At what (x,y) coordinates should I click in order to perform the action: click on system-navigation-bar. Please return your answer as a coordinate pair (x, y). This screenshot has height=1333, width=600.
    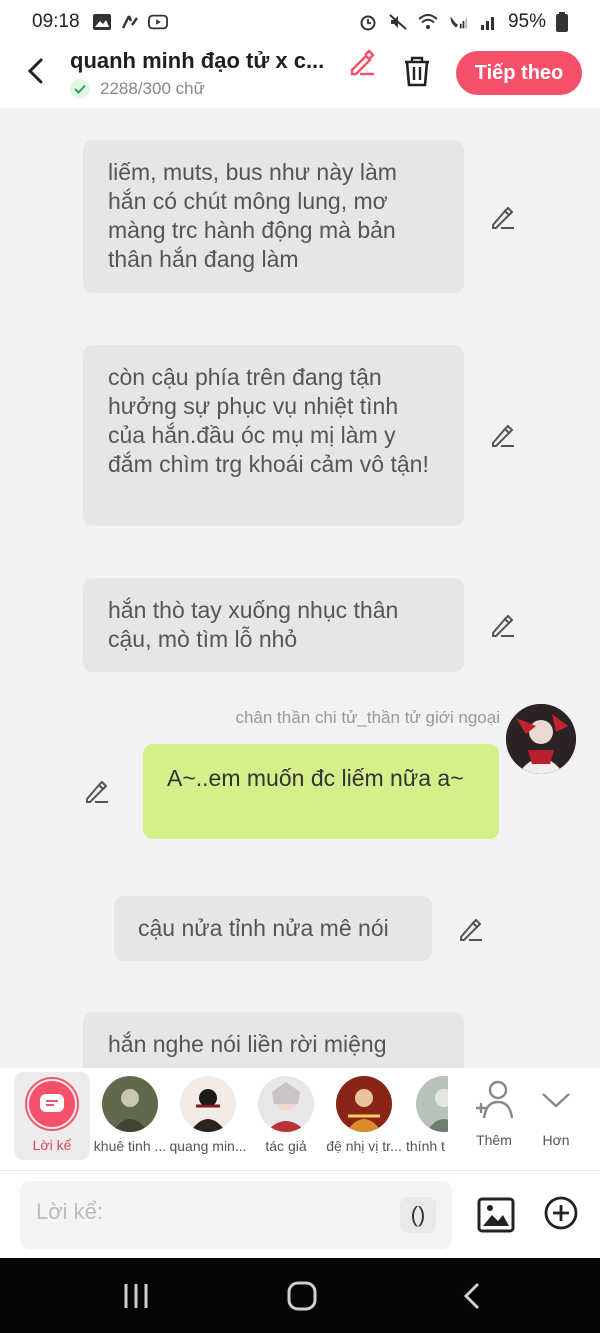
    Looking at the image, I should click on (300, 1295).